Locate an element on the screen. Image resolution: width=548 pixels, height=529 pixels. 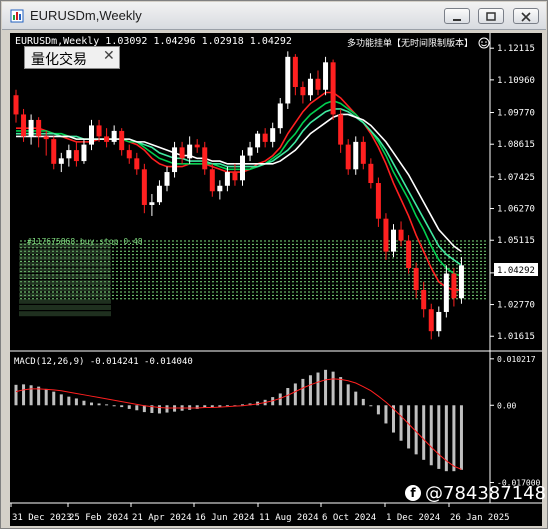
time-tick: 26 Jan 2025 is located at coordinates (480, 518).